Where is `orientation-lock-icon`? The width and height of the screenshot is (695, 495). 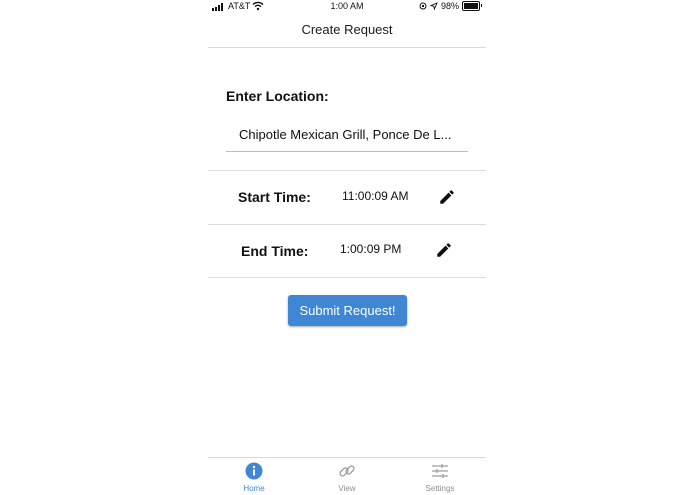 orientation-lock-icon is located at coordinates (423, 6).